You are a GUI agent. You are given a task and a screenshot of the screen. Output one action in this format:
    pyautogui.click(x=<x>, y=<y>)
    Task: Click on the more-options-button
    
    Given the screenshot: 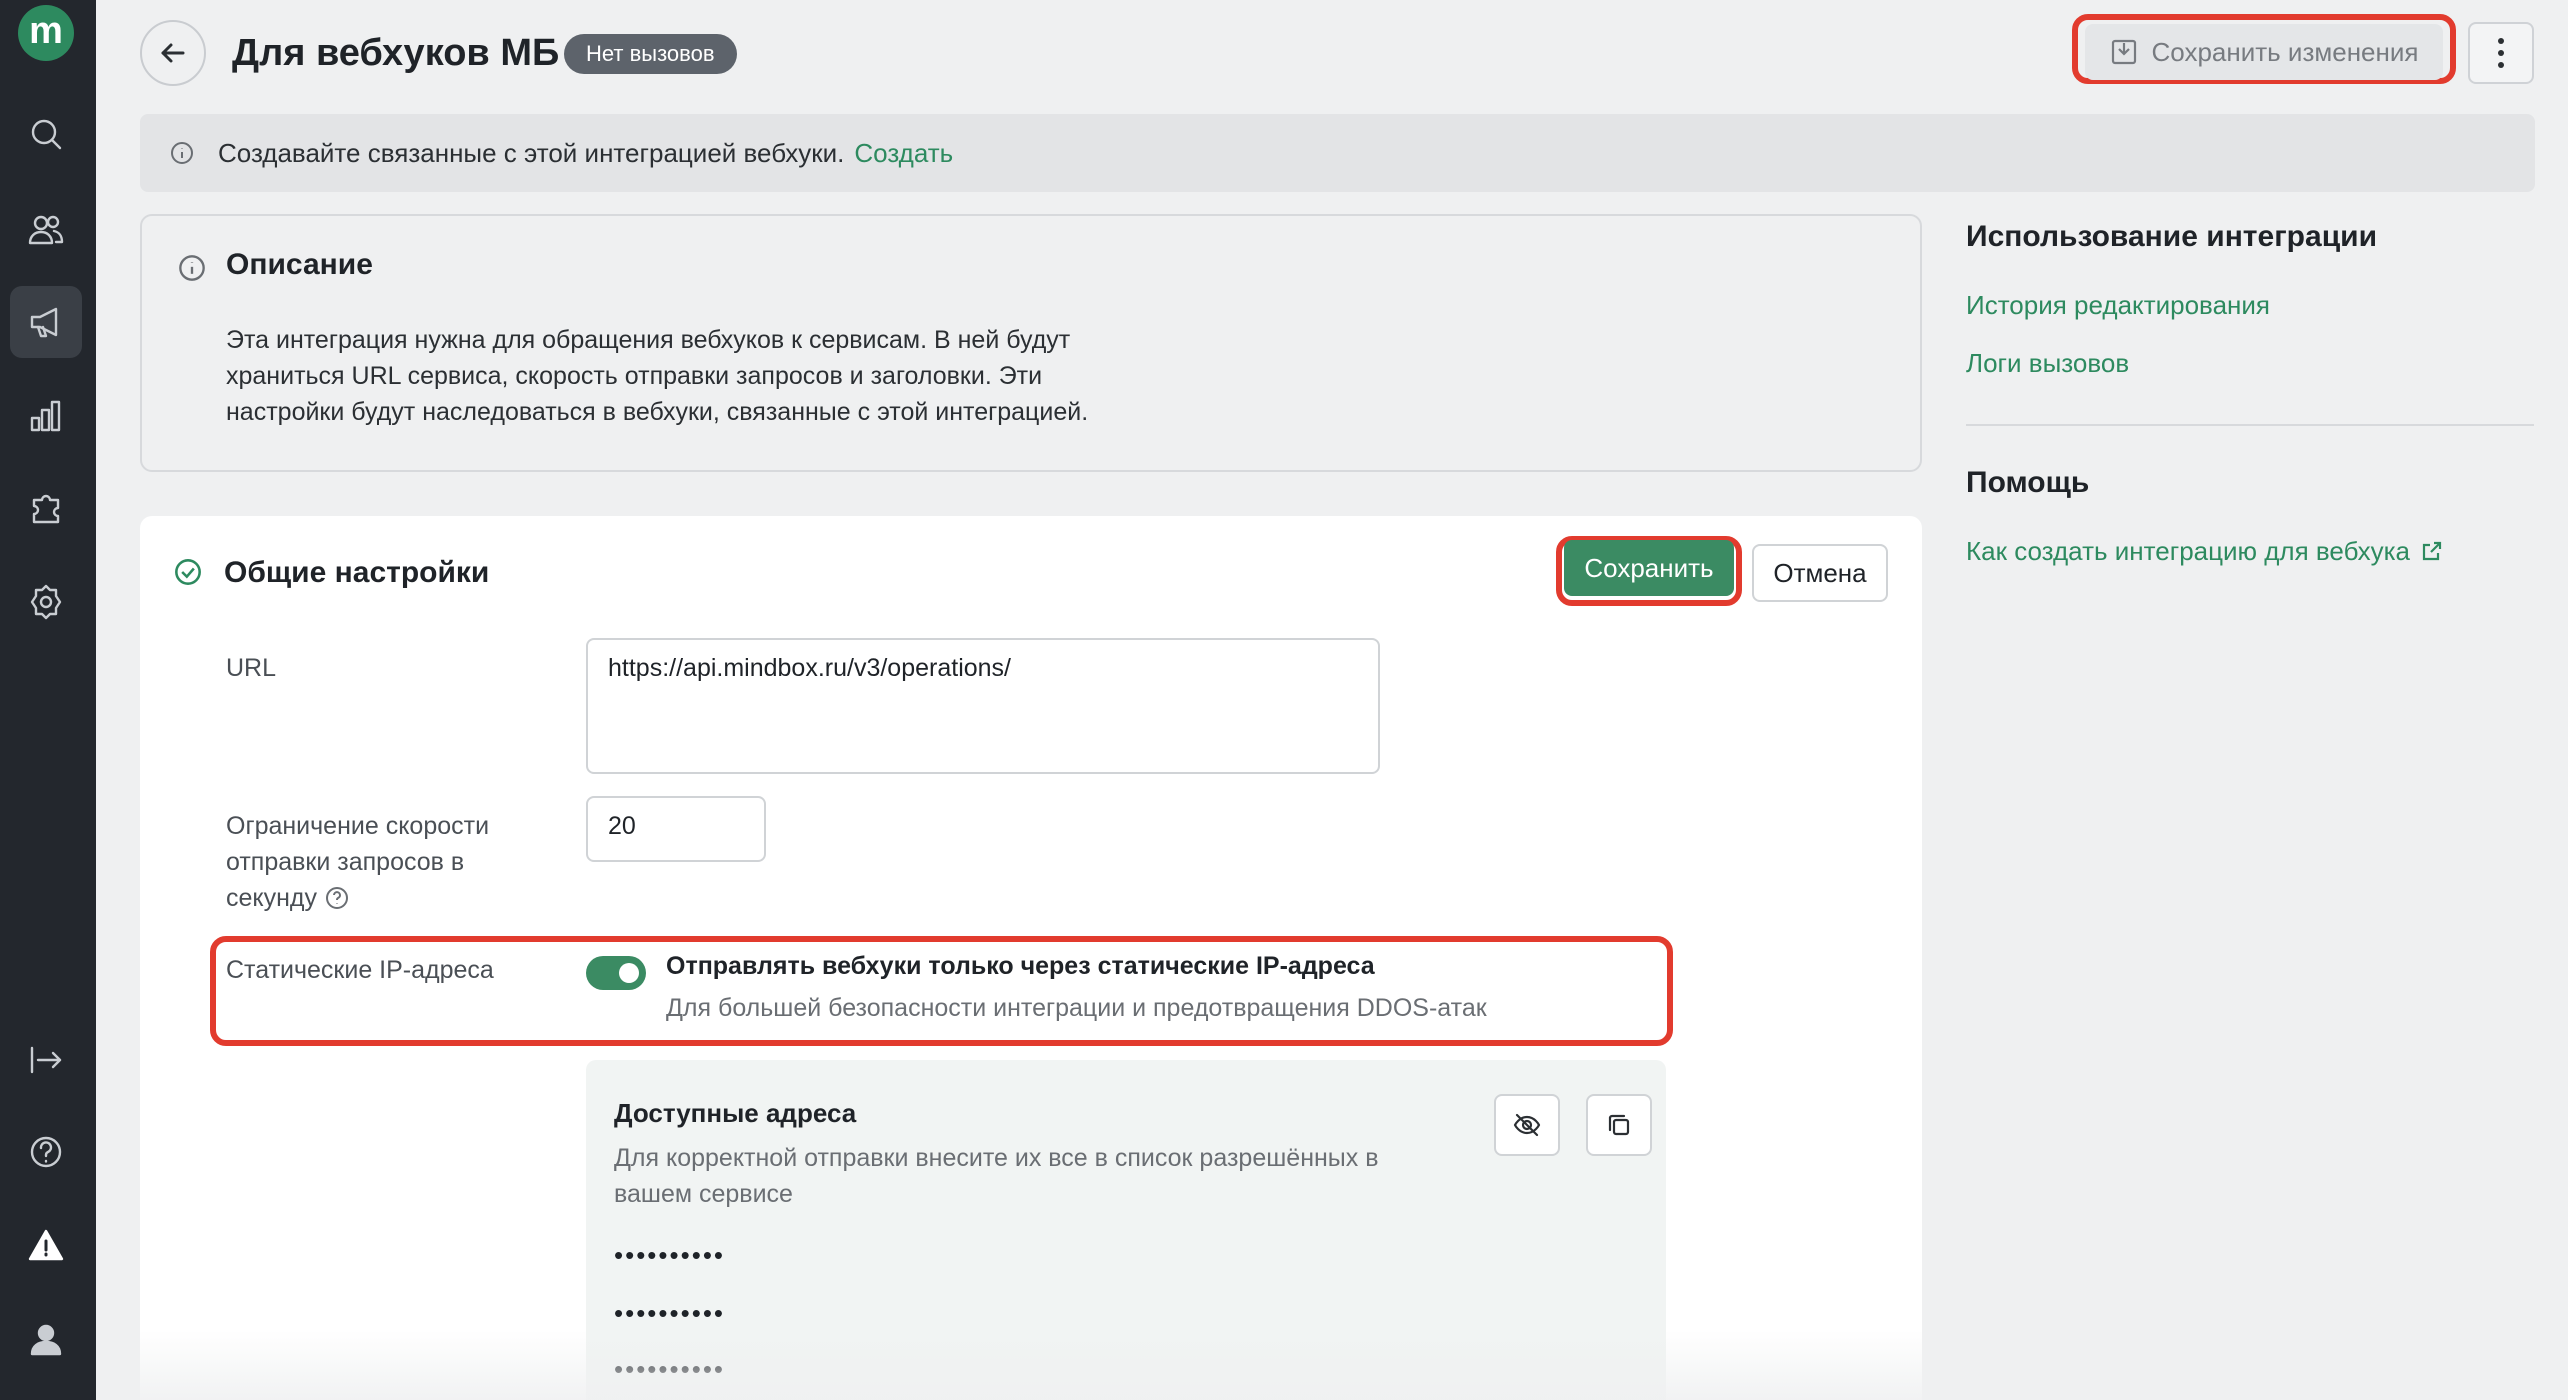 What is the action you would take?
    pyautogui.click(x=2501, y=53)
    